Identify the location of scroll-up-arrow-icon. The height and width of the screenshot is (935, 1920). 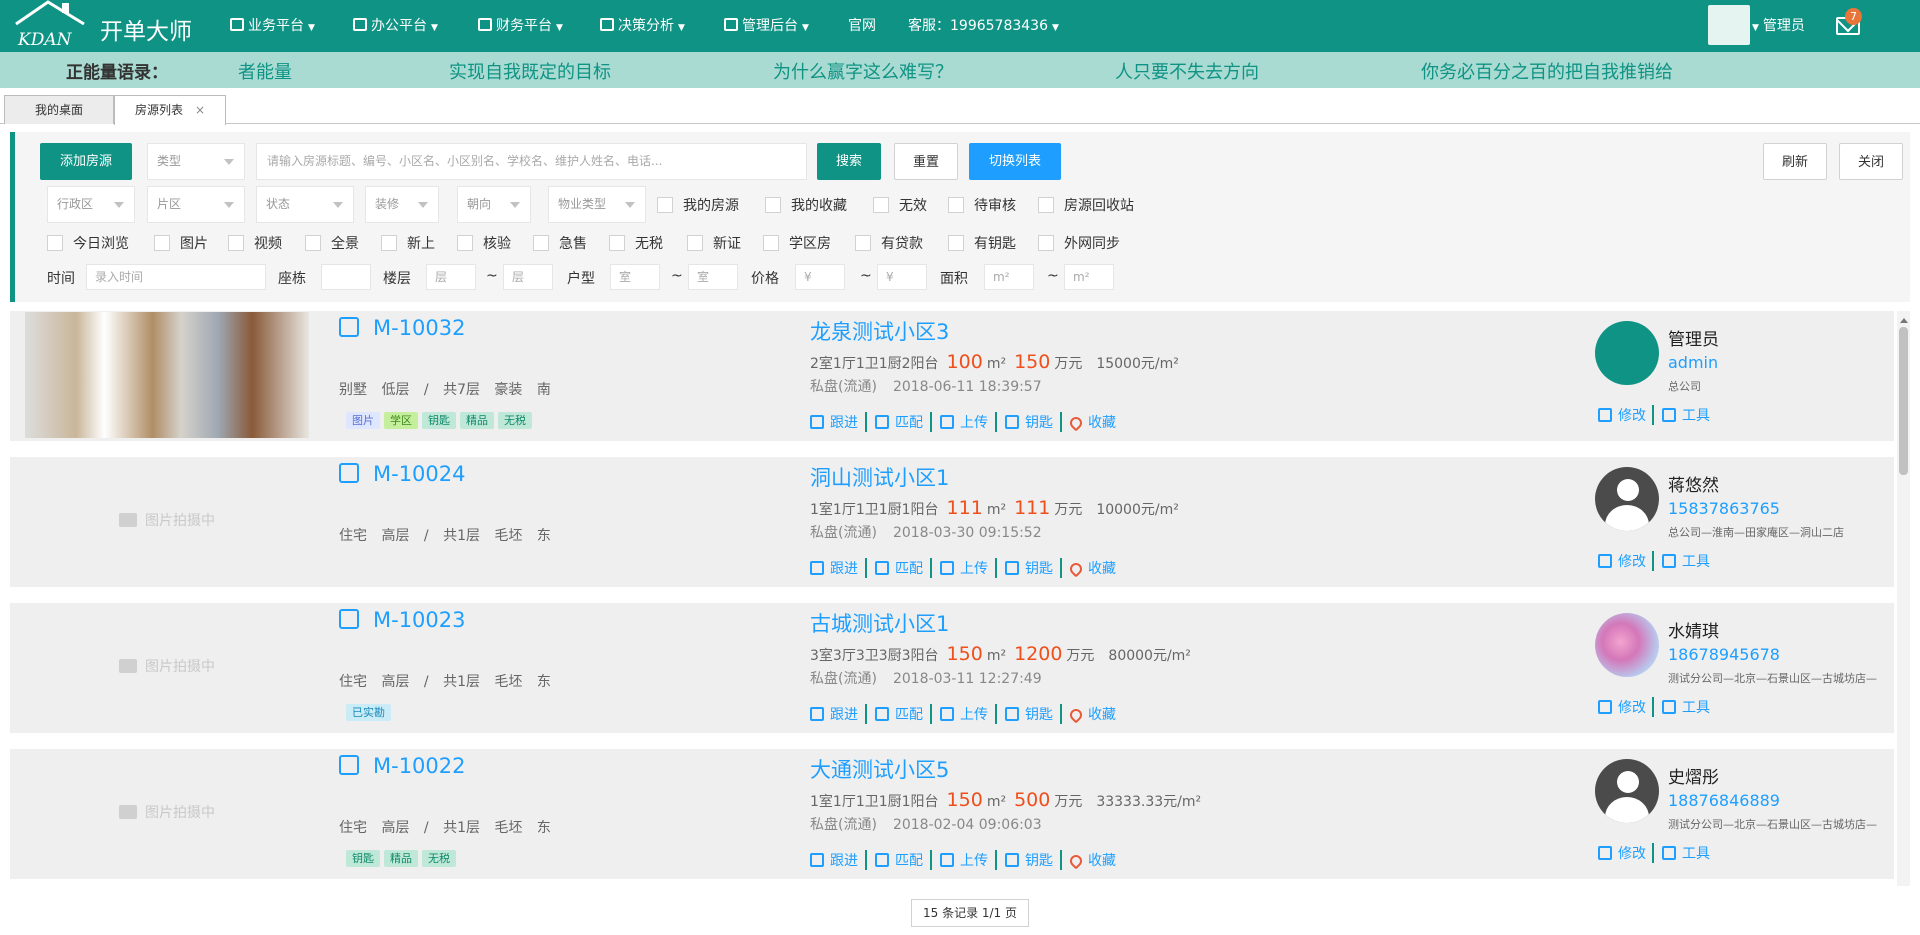
(1904, 318).